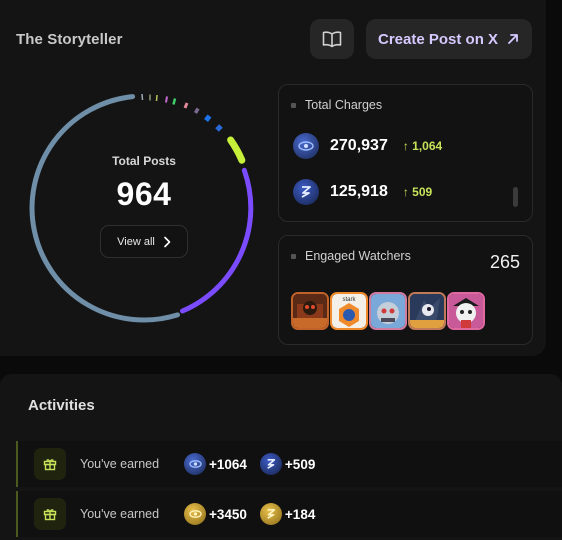 The height and width of the screenshot is (540, 562). Describe the element at coordinates (438, 39) in the screenshot. I see `create-post-label: Create Post on X` at that location.